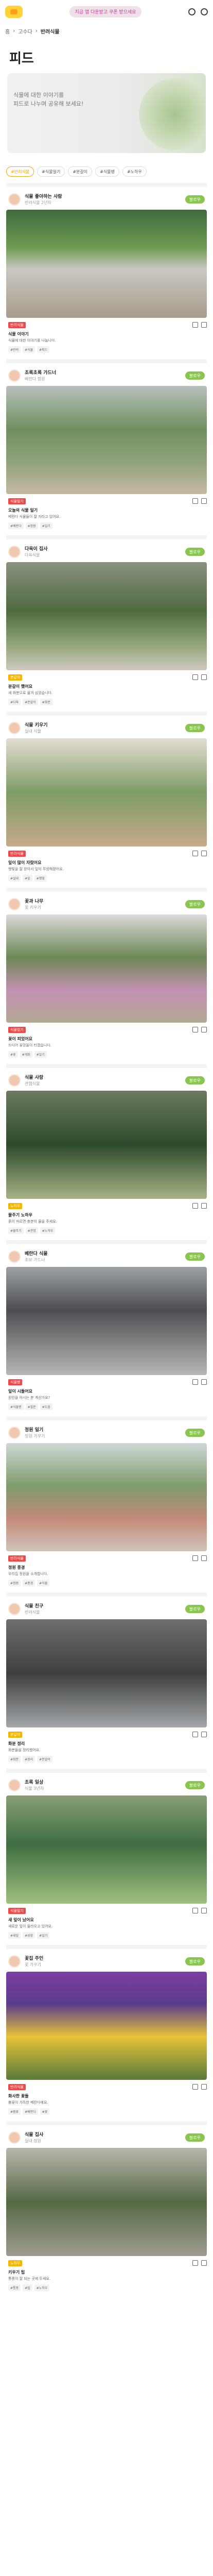  Describe the element at coordinates (106, 1743) in the screenshot. I see `post-title: 화분 정리` at that location.